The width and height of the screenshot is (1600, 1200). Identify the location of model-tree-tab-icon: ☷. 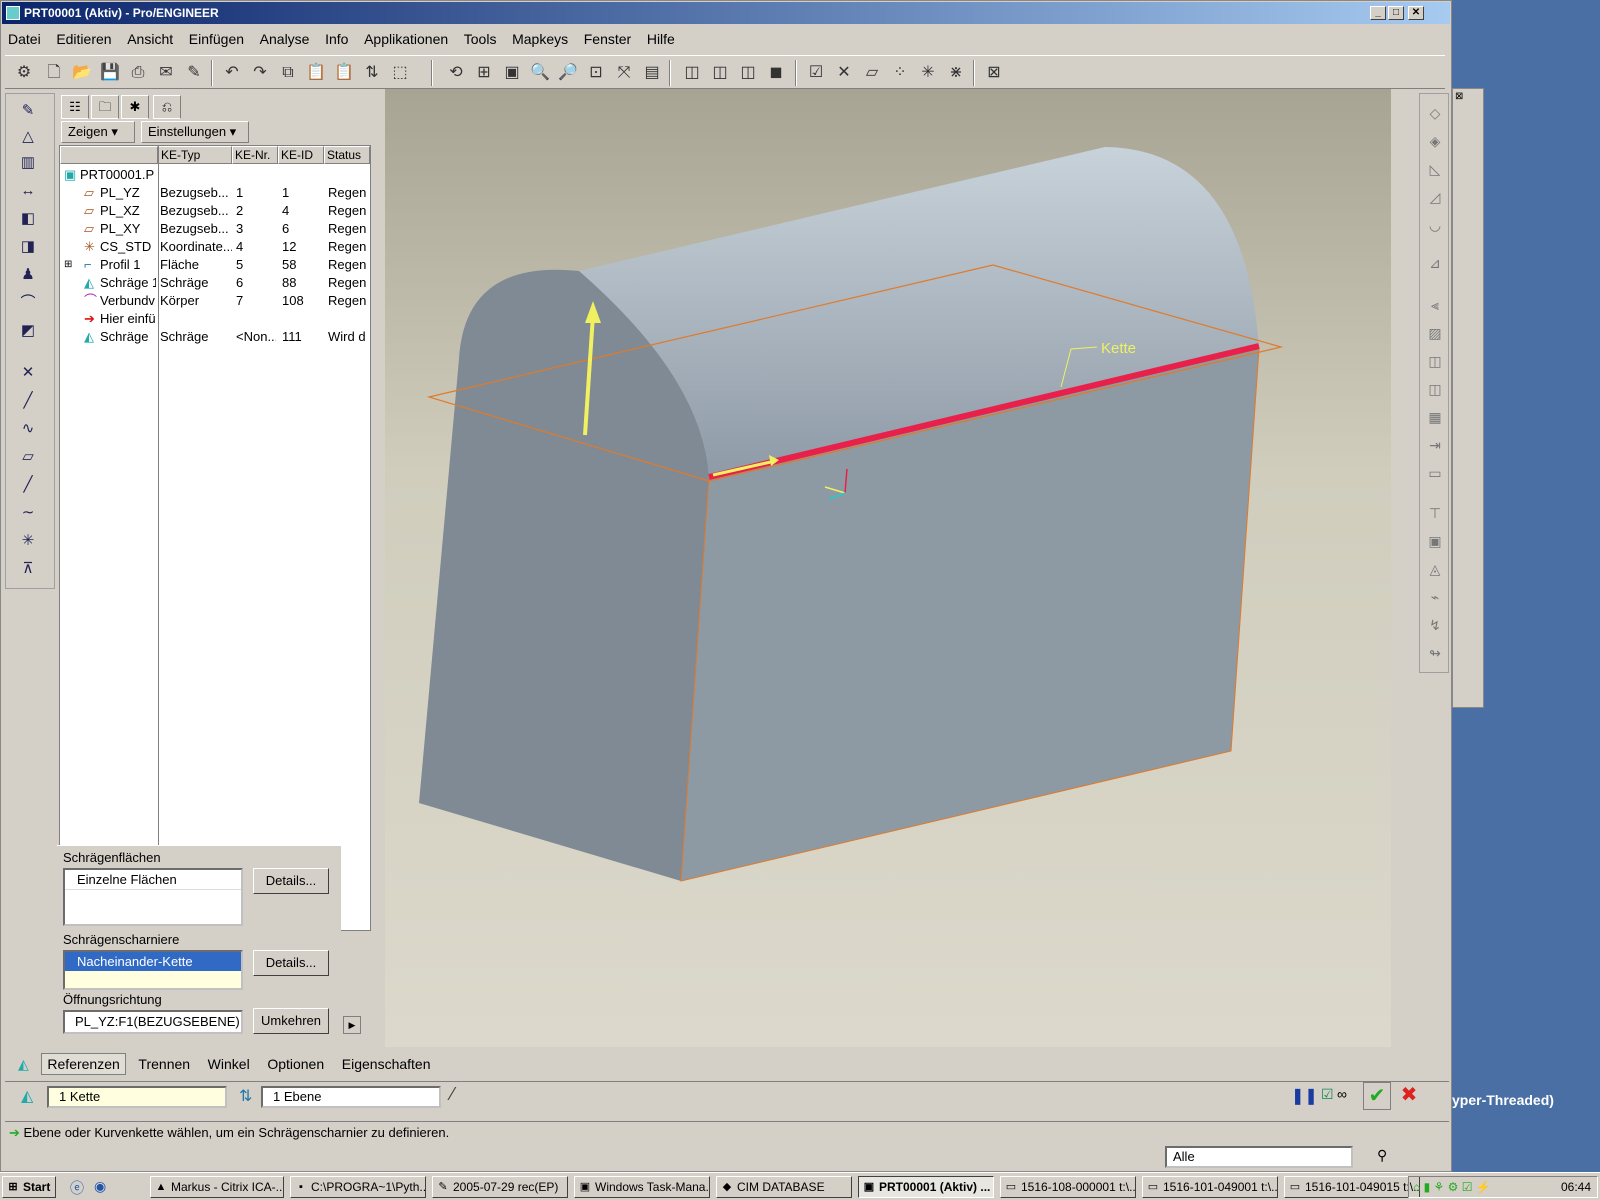
(75, 107).